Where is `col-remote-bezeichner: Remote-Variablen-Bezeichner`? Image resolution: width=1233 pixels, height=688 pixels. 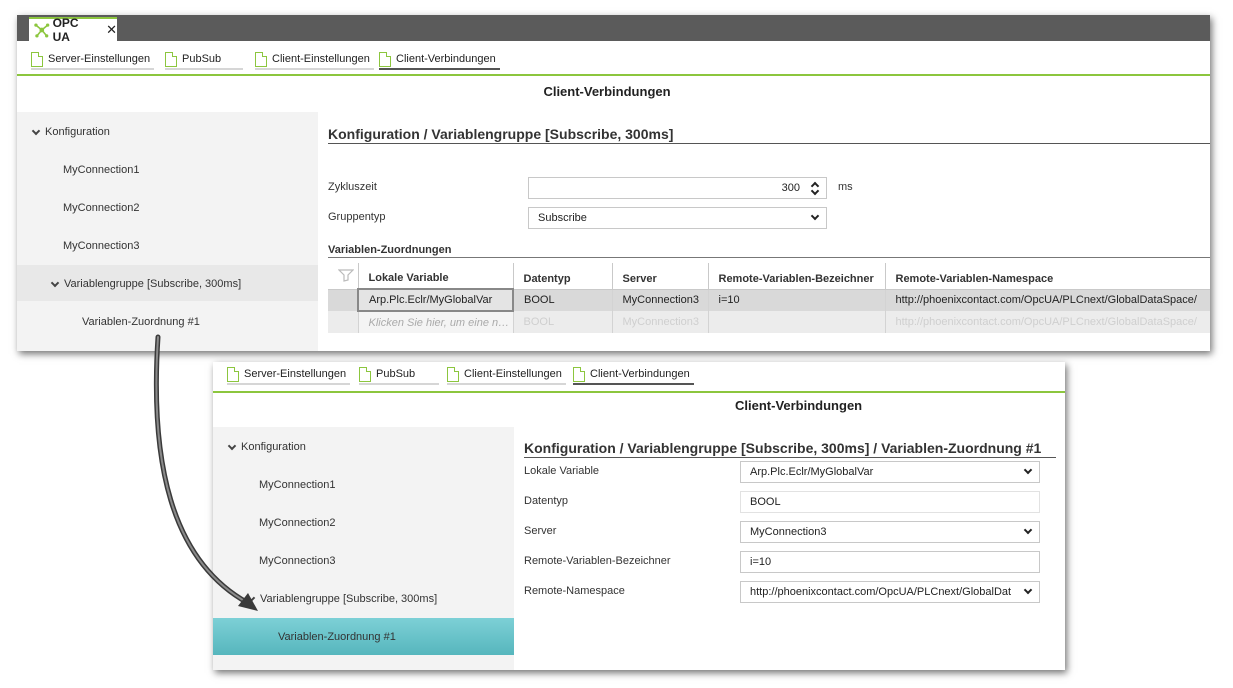 col-remote-bezeichner: Remote-Variablen-Bezeichner is located at coordinates (796, 276).